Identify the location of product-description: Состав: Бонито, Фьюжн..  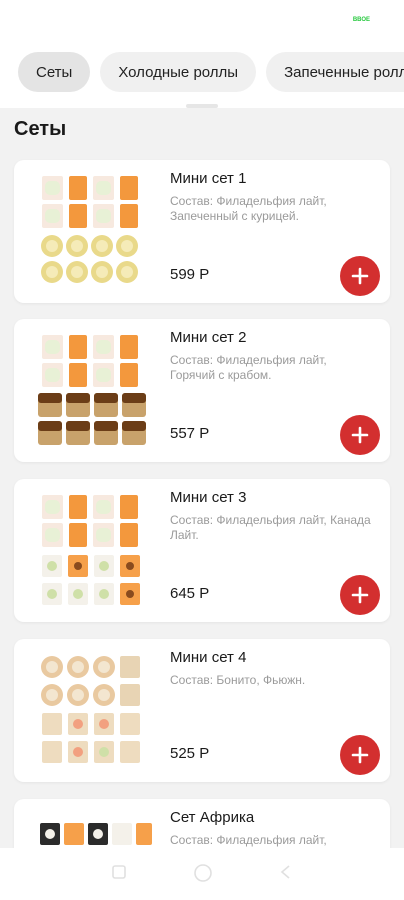
(238, 680).